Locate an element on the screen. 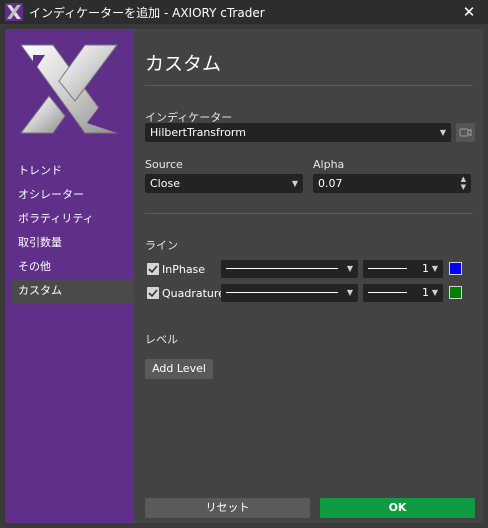 The height and width of the screenshot is (528, 488). inphase-line-style-select: ▼ is located at coordinates (289, 269).